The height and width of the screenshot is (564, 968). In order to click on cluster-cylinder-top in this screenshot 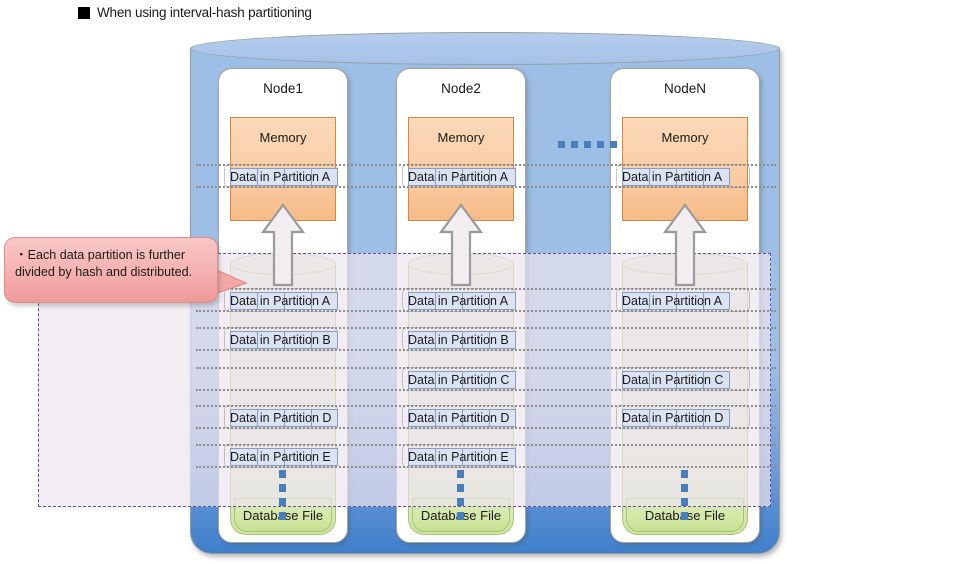, I will do `click(485, 48)`.